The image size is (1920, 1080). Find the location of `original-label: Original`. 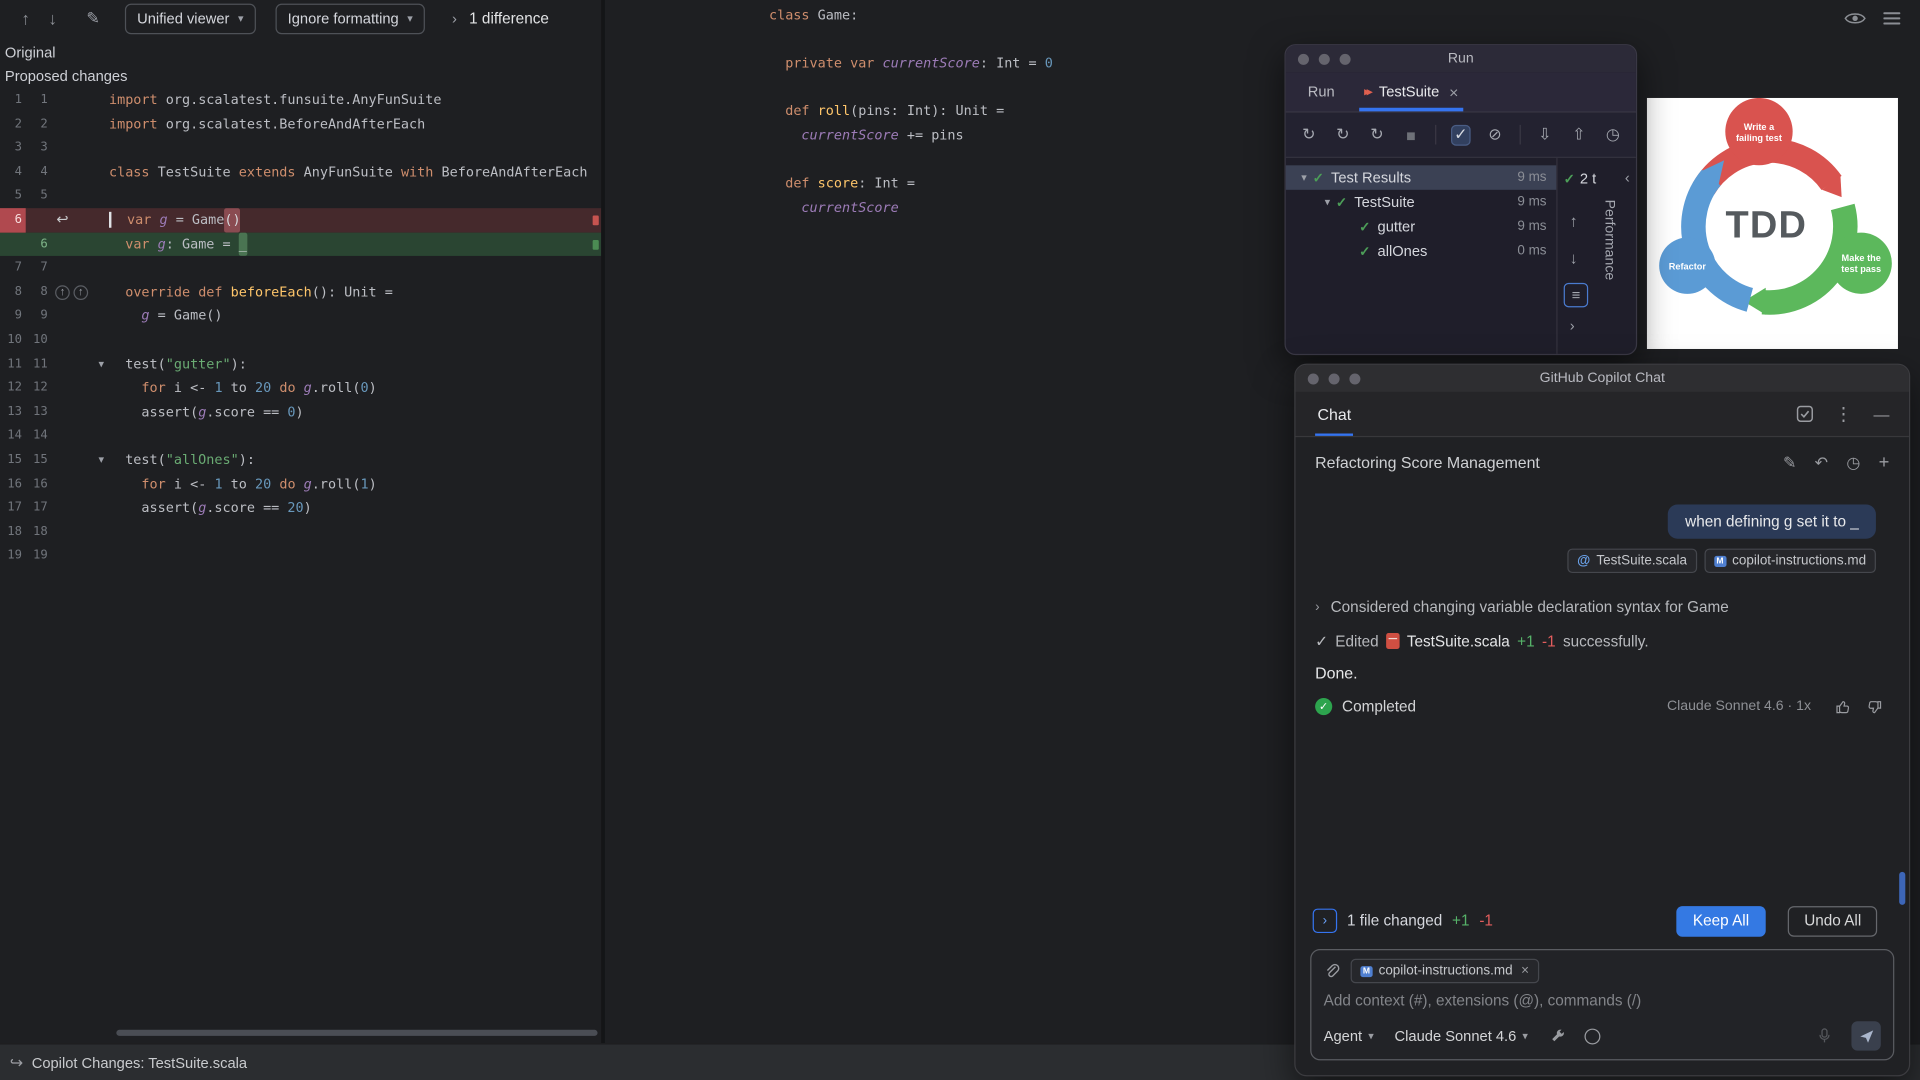

original-label: Original is located at coordinates (30, 53).